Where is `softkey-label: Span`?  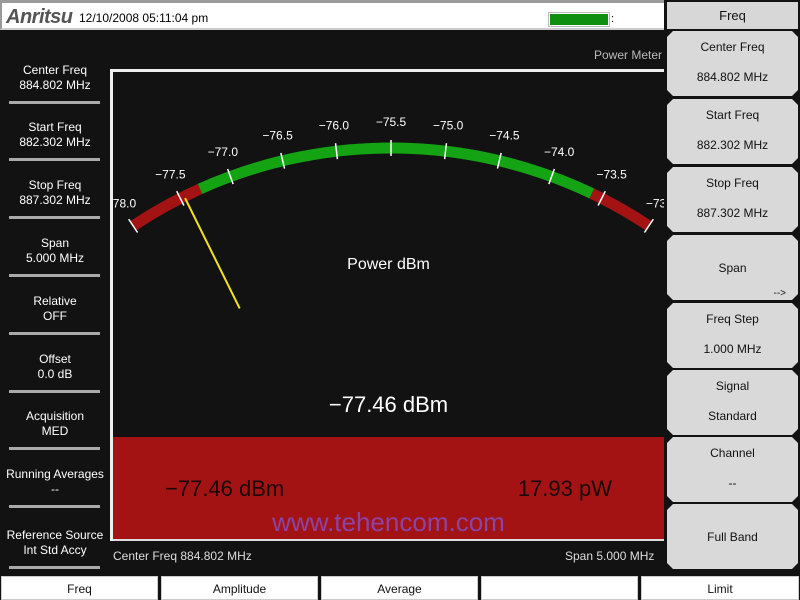
softkey-label: Span is located at coordinates (732, 267).